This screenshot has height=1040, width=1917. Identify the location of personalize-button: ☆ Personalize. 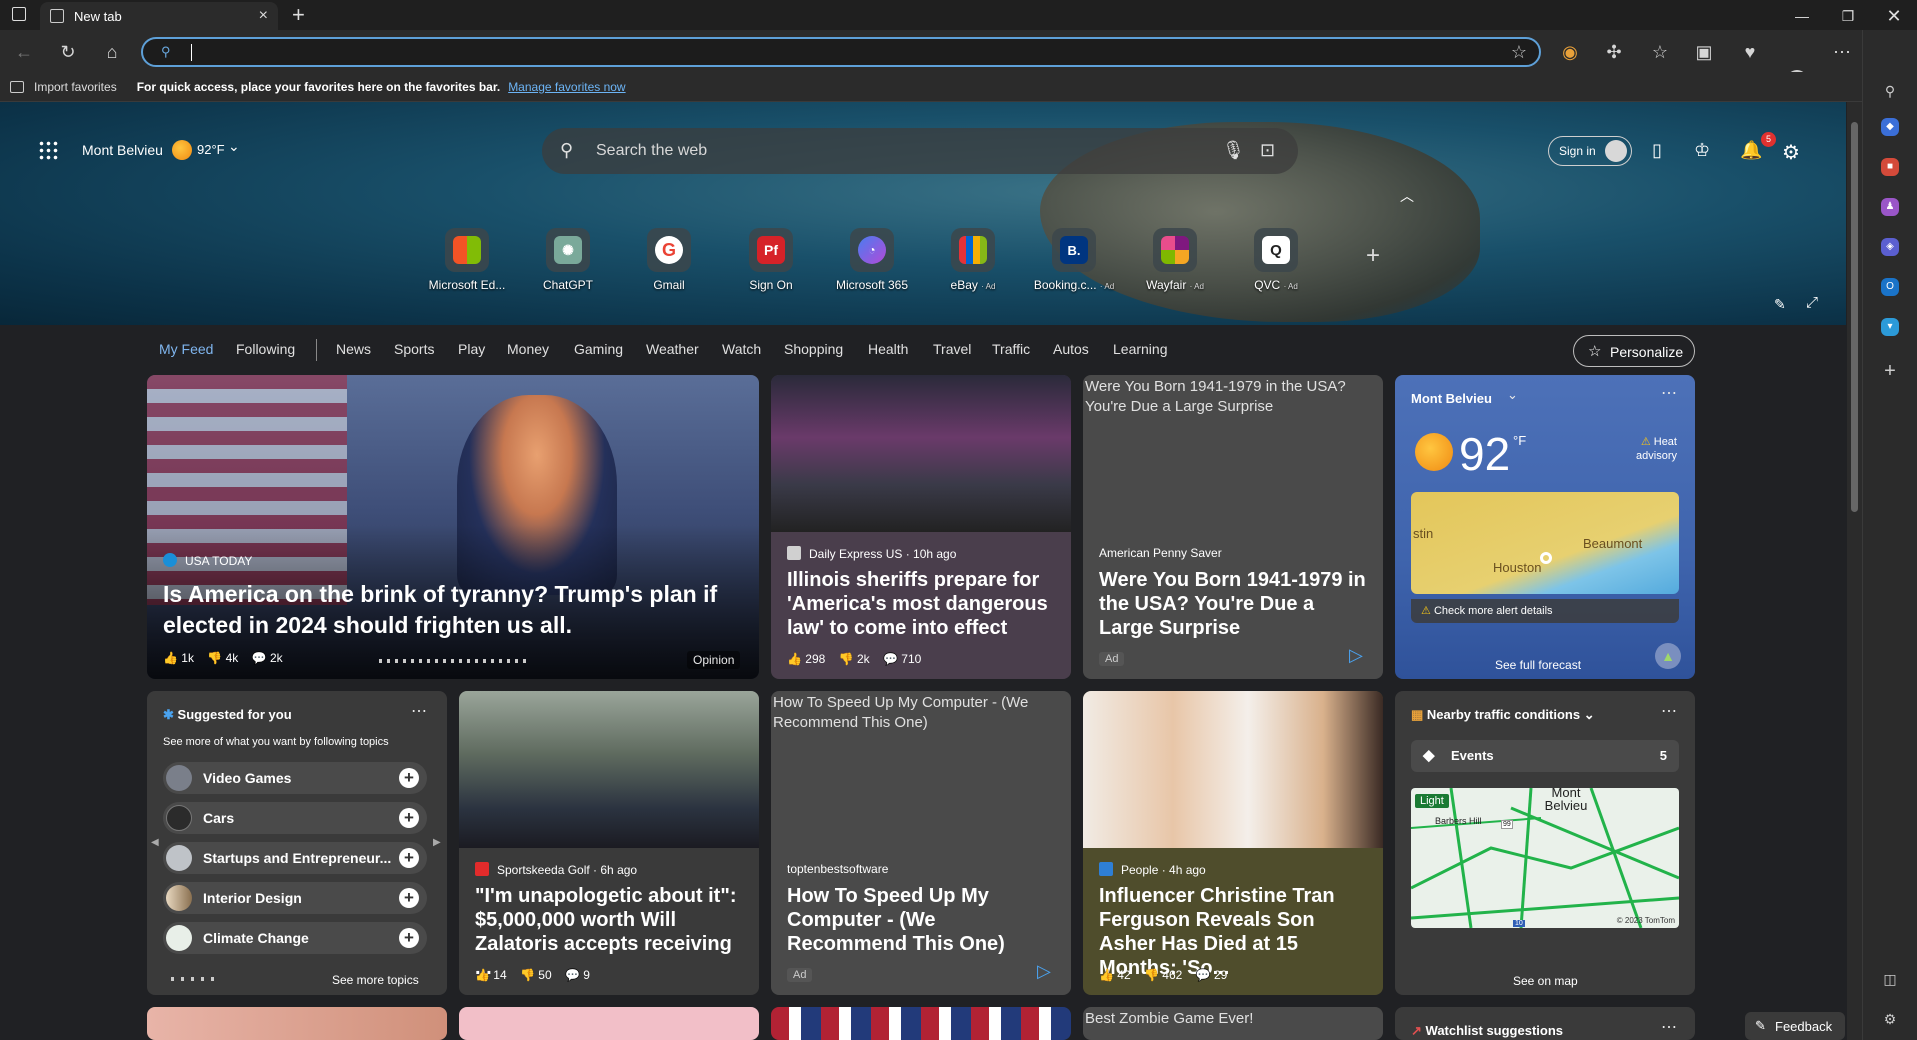
(1634, 351).